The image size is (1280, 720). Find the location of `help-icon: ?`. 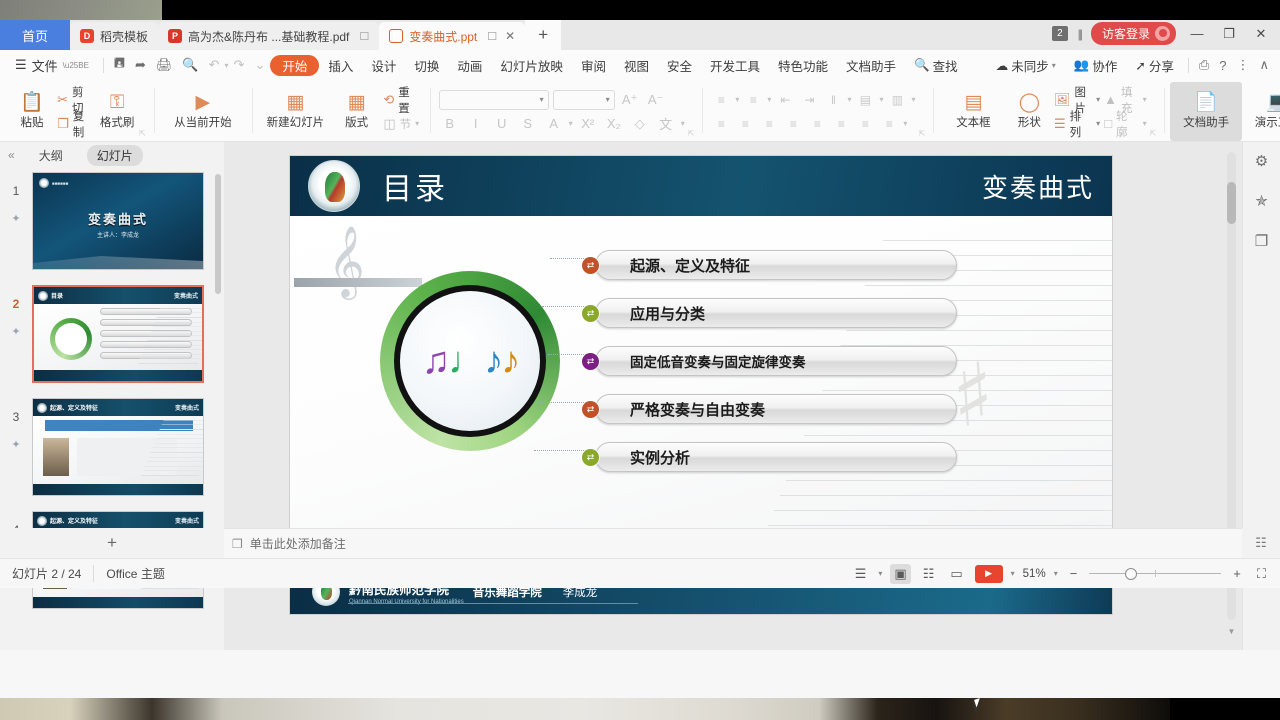

help-icon: ? is located at coordinates (1222, 65).